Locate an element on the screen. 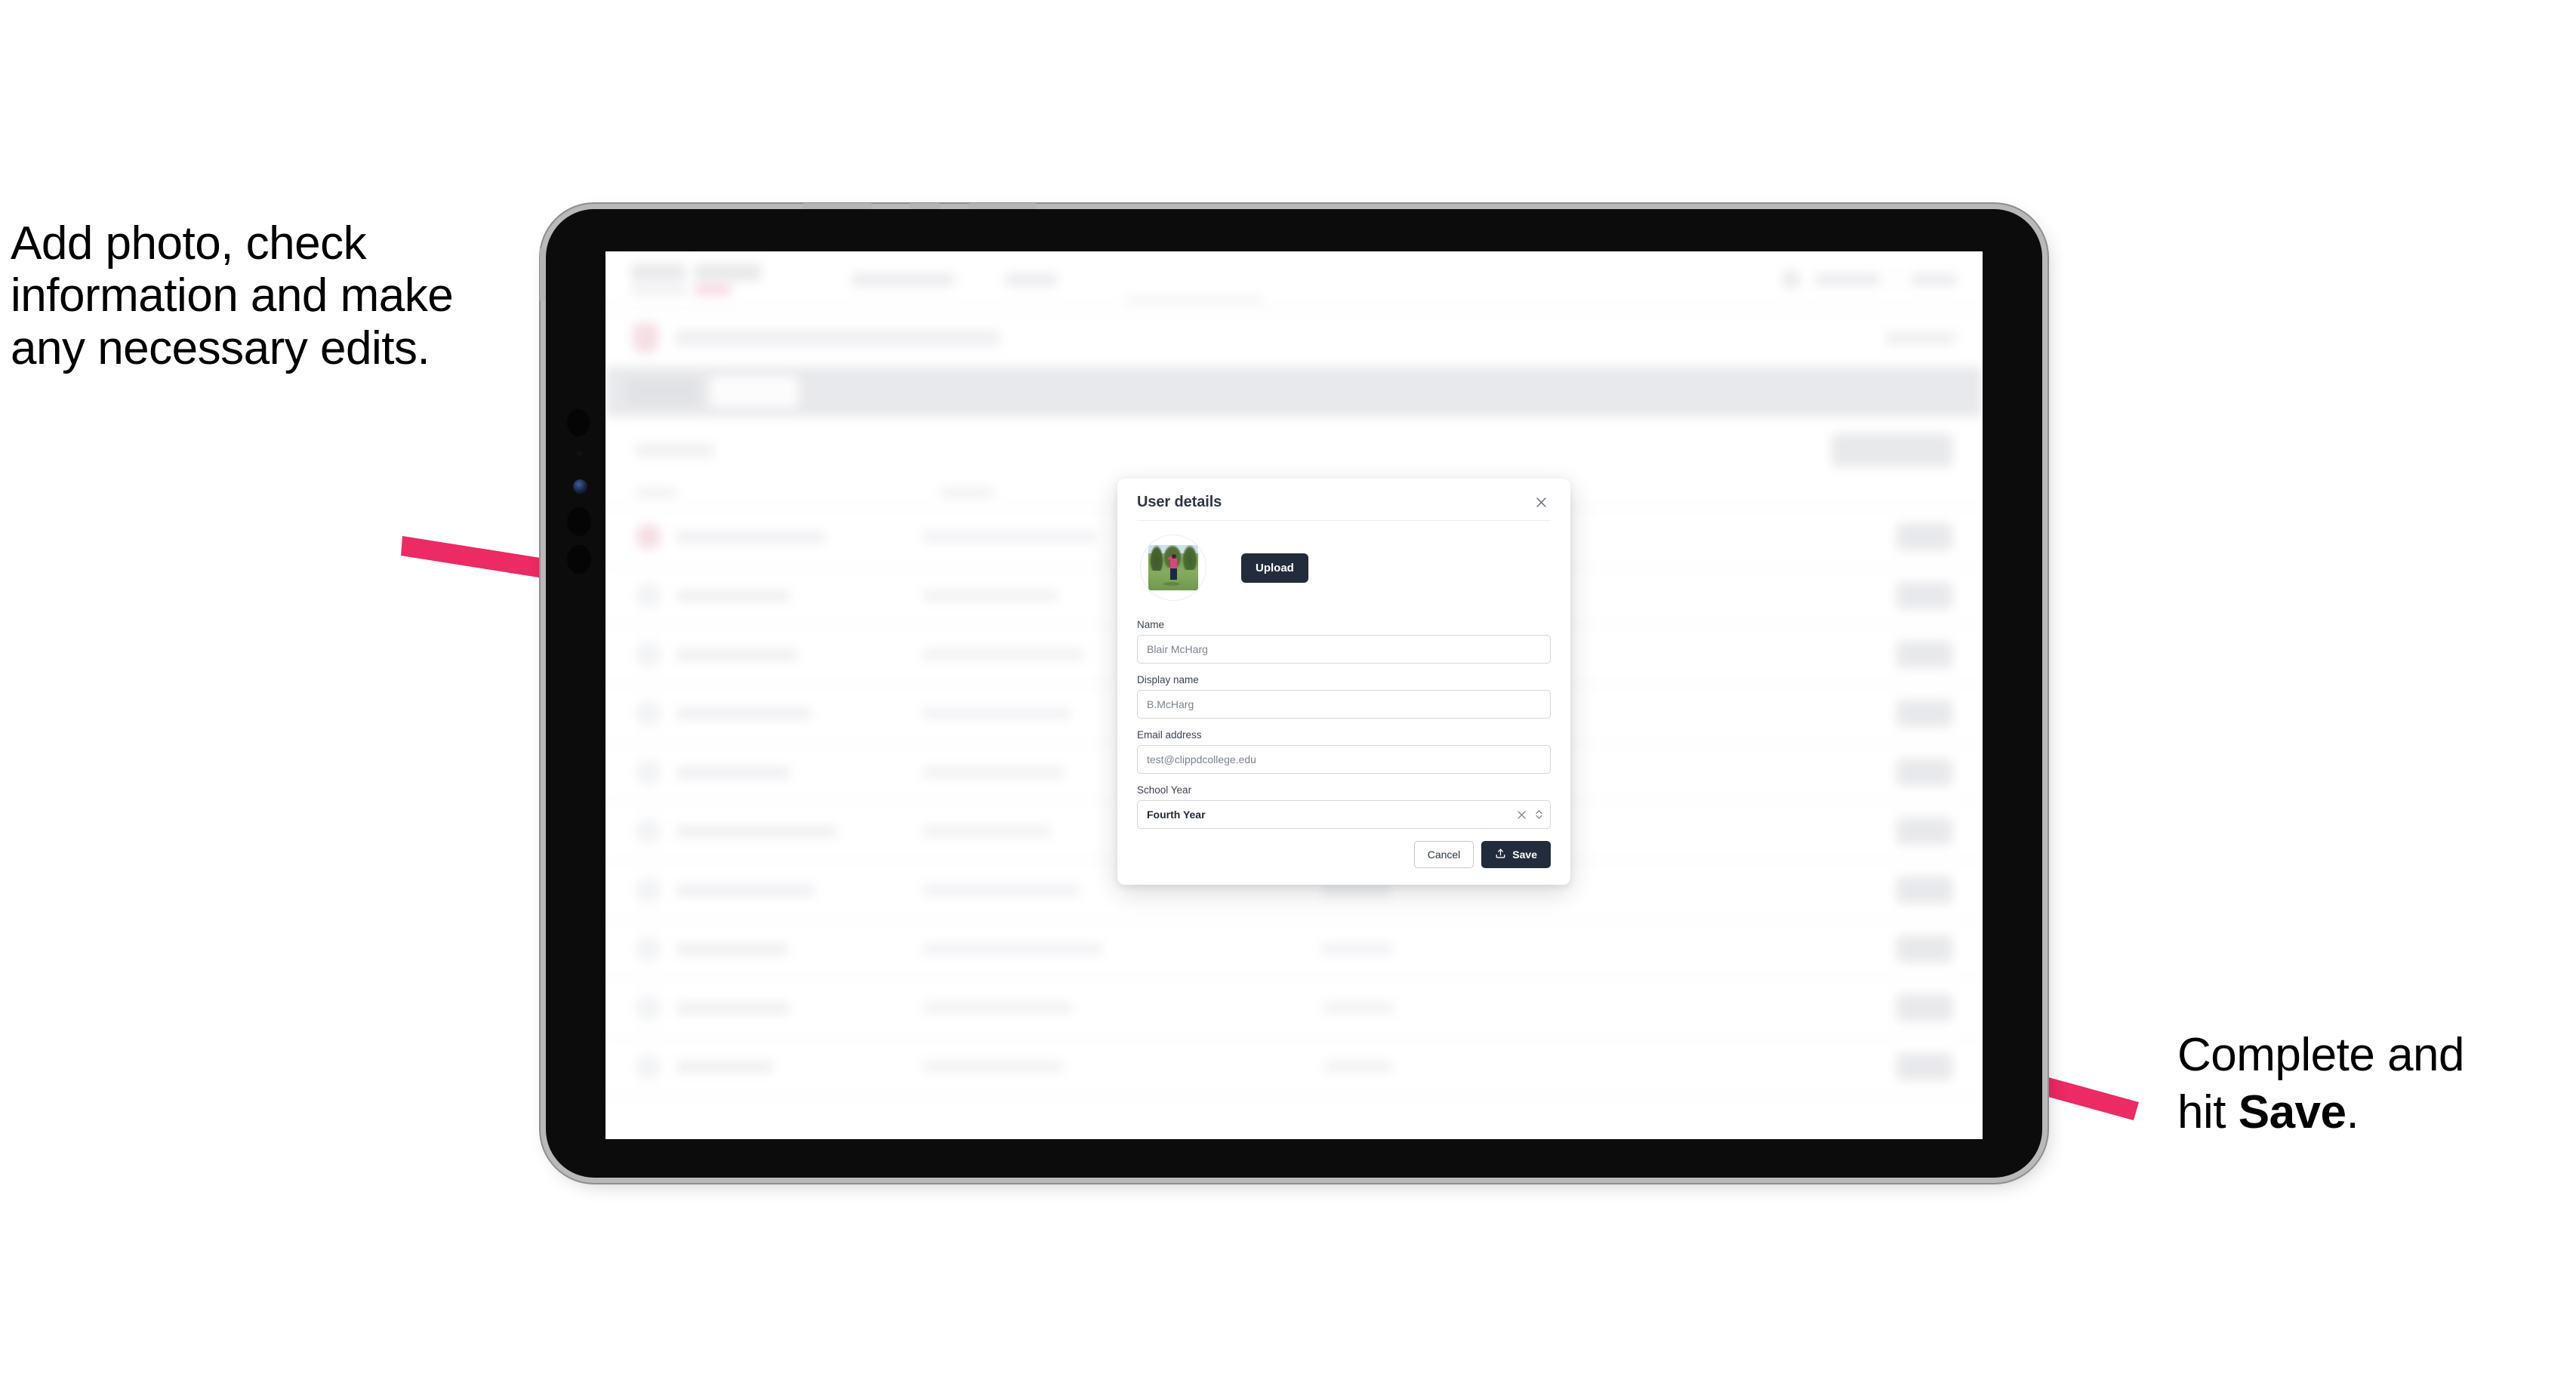 This screenshot has height=1386, width=2576. school-year-select: Fourth Year is located at coordinates (1344, 814).